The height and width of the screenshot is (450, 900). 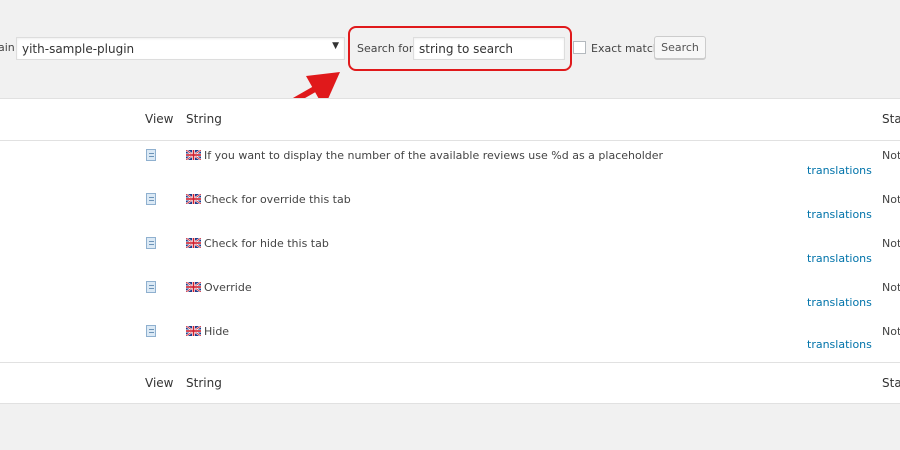 What do you see at coordinates (450, 303) in the screenshot?
I see `table-row: Override translations Not` at bounding box center [450, 303].